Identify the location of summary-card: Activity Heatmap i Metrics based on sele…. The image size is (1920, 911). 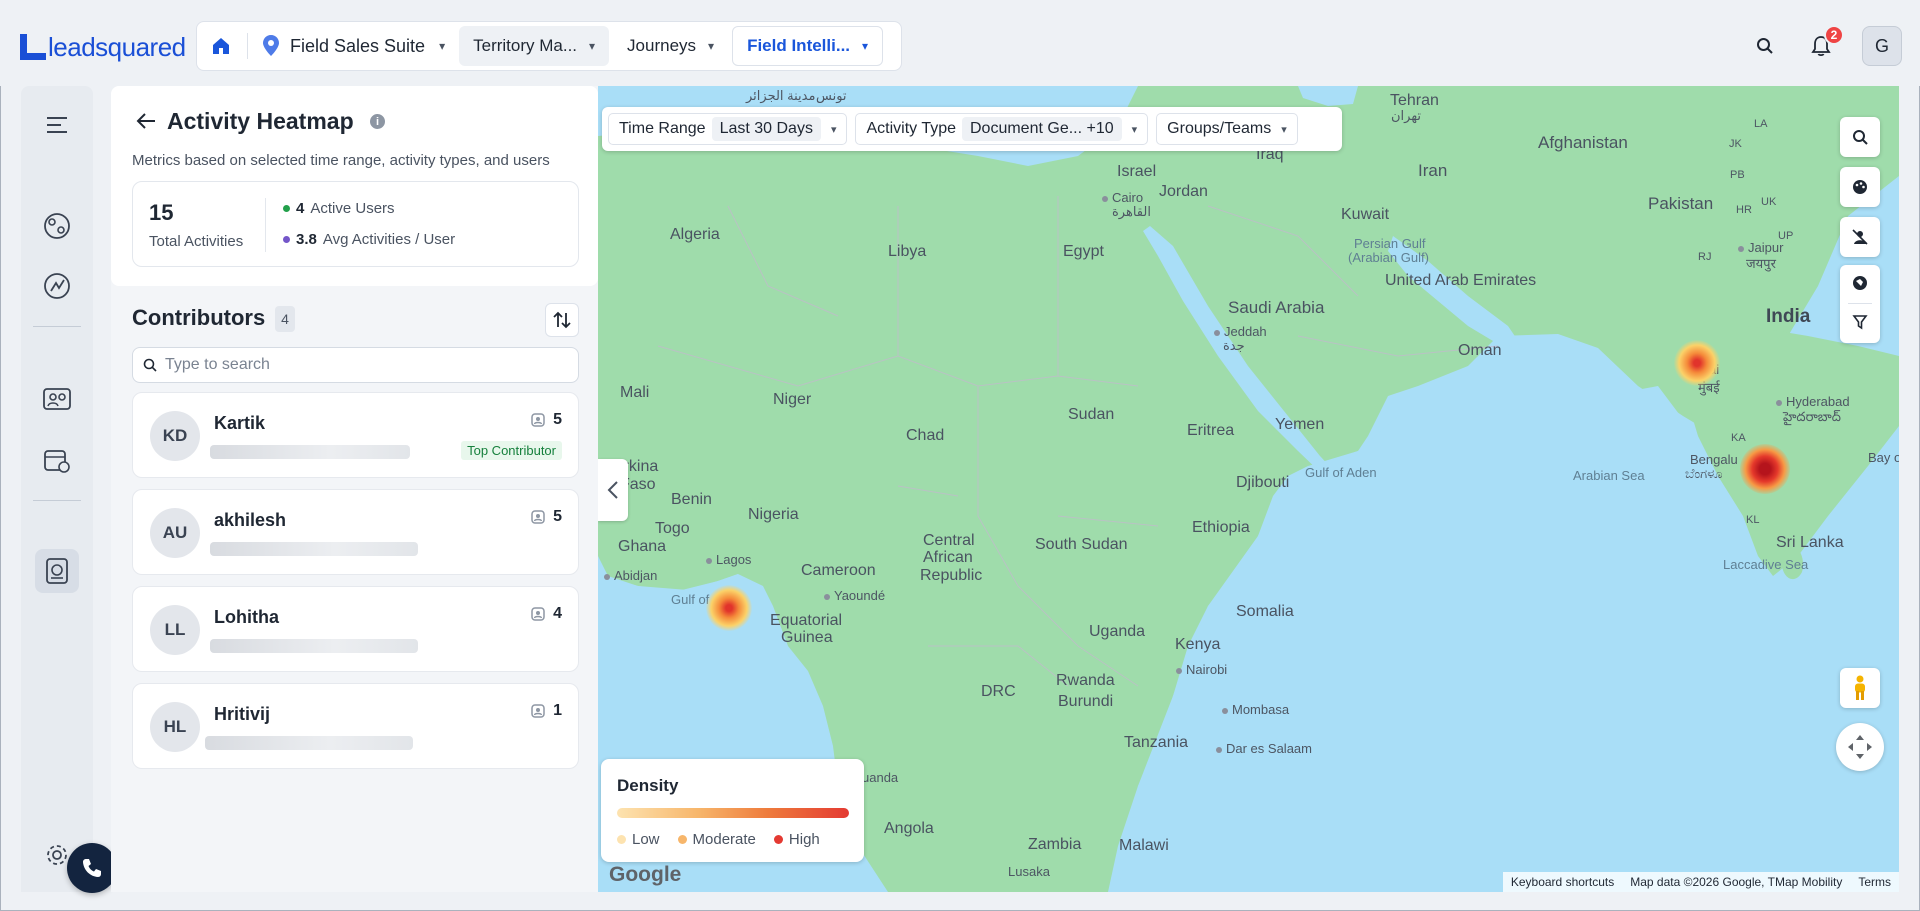
(354, 186).